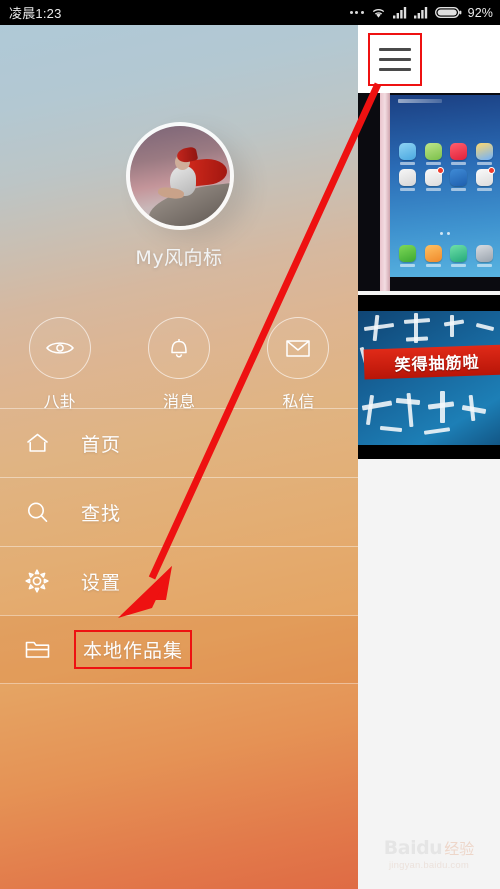 The image size is (500, 889). What do you see at coordinates (378, 13) in the screenshot?
I see `wifi-icon` at bounding box center [378, 13].